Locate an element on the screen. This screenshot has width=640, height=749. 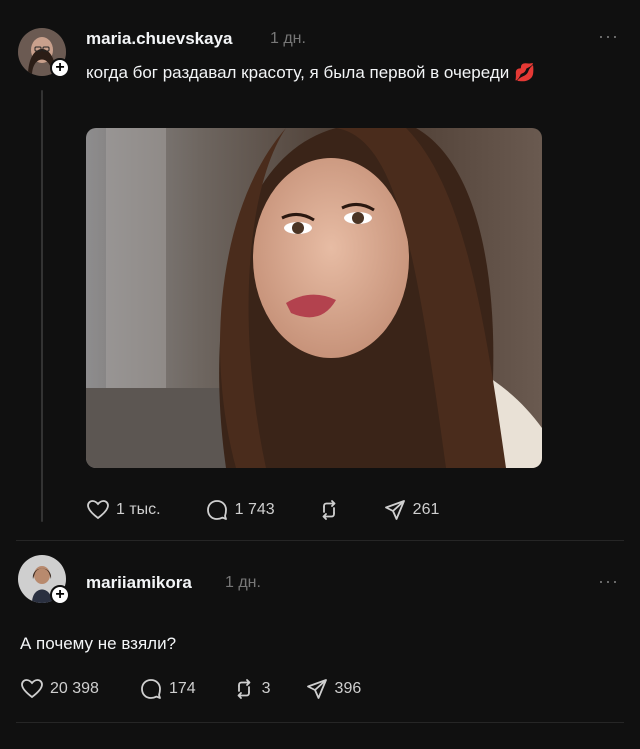
post-timestamp: 1 дн. is located at coordinates (288, 38).